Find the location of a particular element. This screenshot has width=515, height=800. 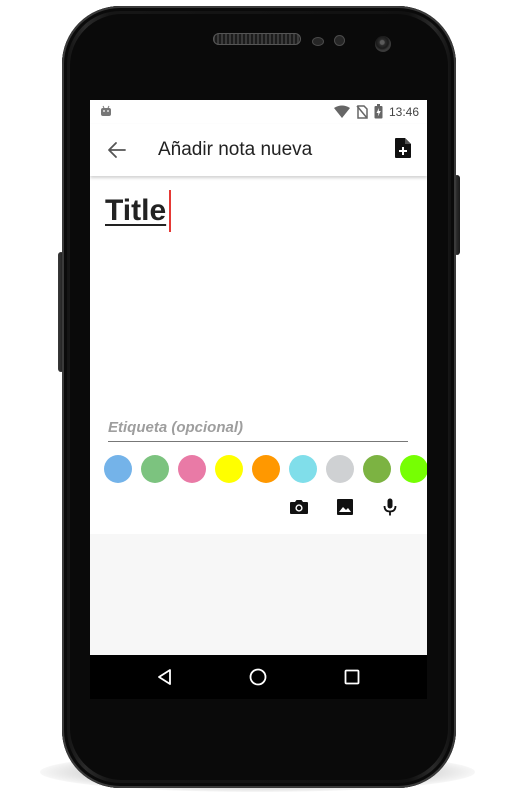

color-swatch-green is located at coordinates (155, 469).